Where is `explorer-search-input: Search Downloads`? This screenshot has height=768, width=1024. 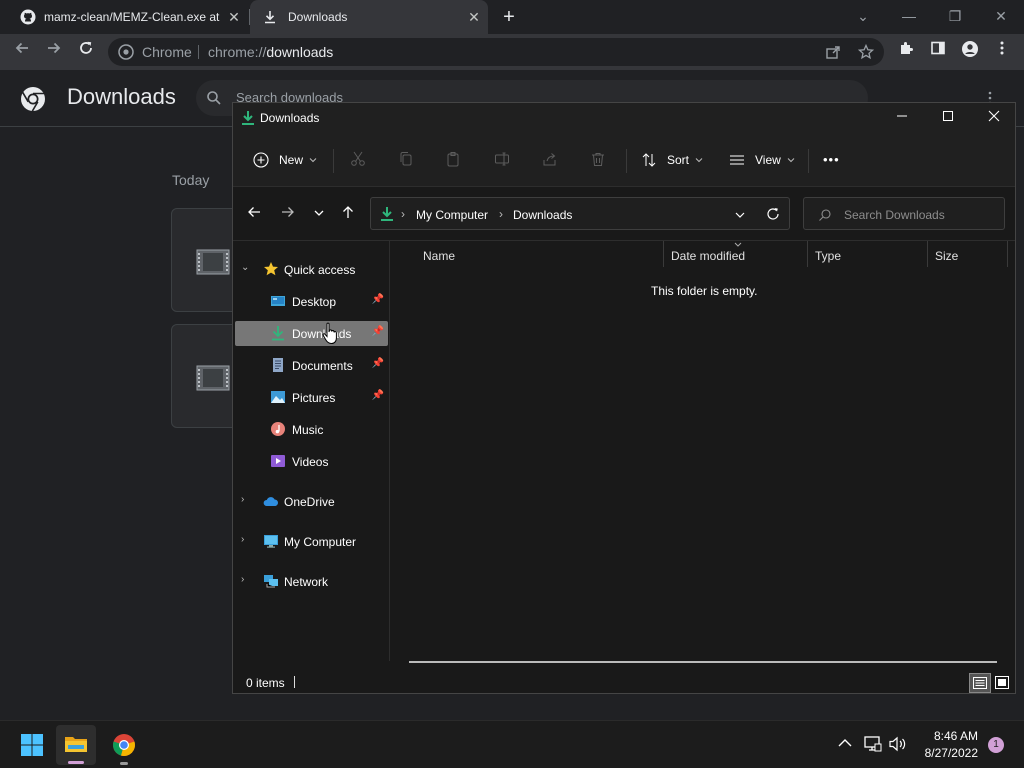
explorer-search-input: Search Downloads is located at coordinates (904, 213).